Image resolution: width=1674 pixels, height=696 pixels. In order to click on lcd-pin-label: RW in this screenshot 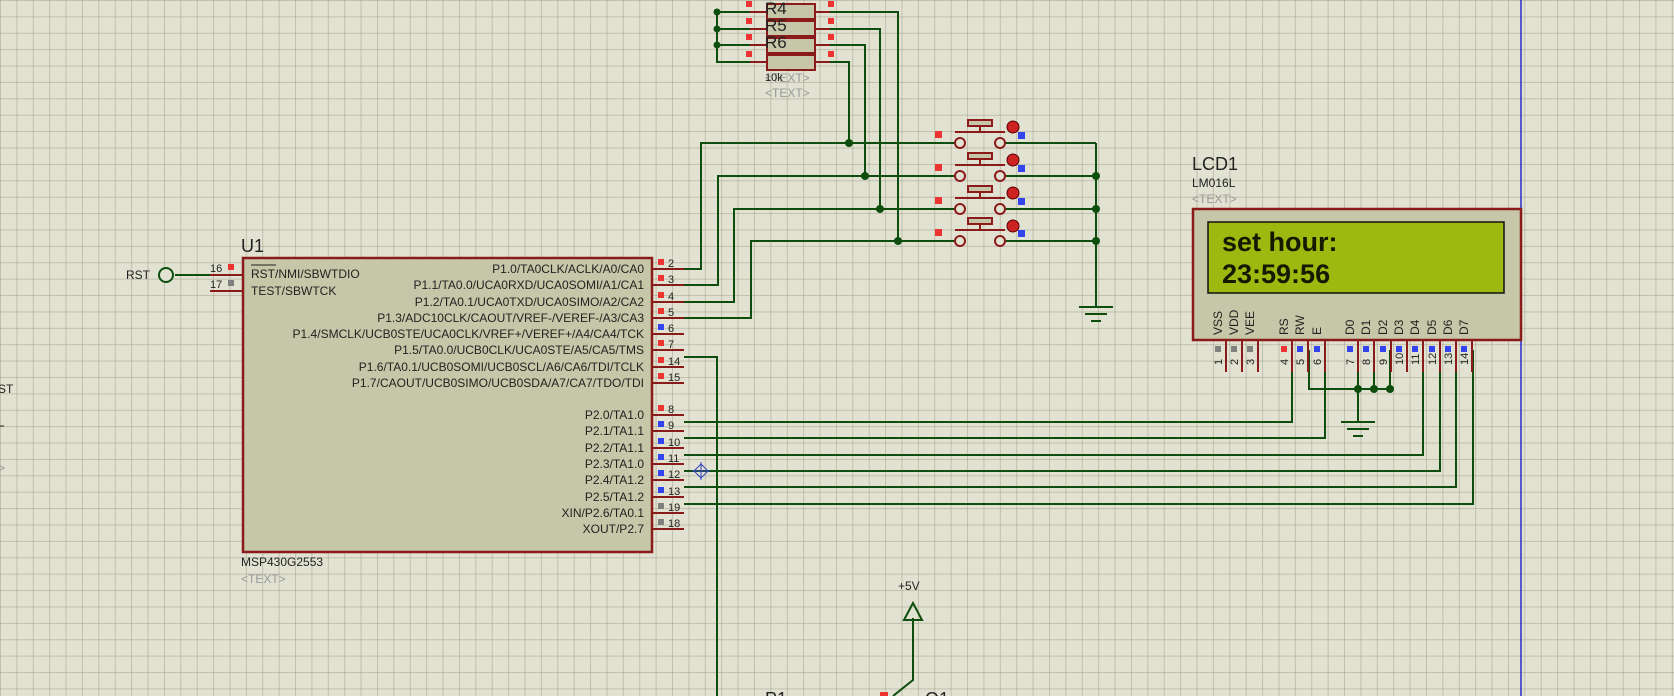, I will do `click(1300, 325)`.